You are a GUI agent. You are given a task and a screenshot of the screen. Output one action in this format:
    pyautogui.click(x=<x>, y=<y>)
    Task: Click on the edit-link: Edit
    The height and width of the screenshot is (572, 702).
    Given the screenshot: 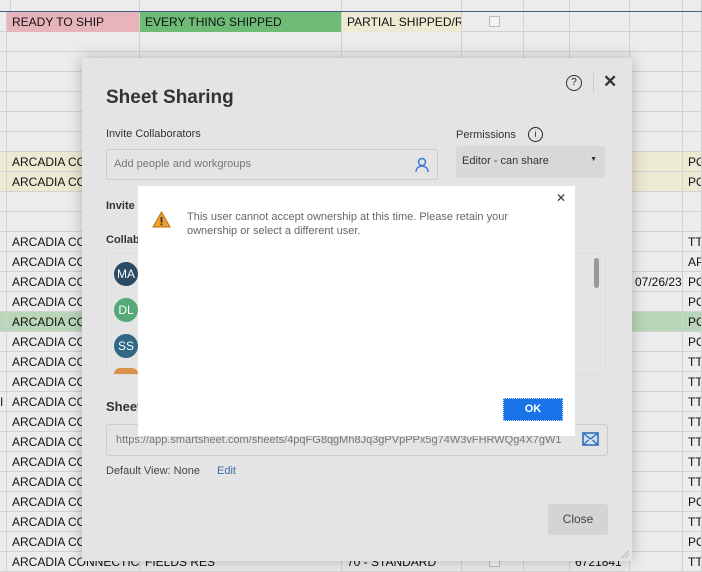 What is the action you would take?
    pyautogui.click(x=226, y=471)
    